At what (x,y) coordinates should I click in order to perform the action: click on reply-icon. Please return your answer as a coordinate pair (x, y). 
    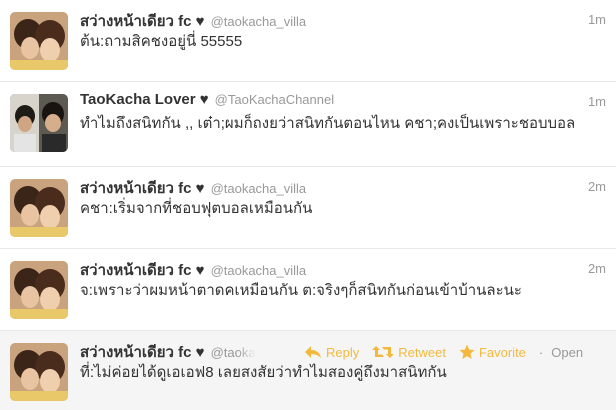
    Looking at the image, I should click on (313, 352).